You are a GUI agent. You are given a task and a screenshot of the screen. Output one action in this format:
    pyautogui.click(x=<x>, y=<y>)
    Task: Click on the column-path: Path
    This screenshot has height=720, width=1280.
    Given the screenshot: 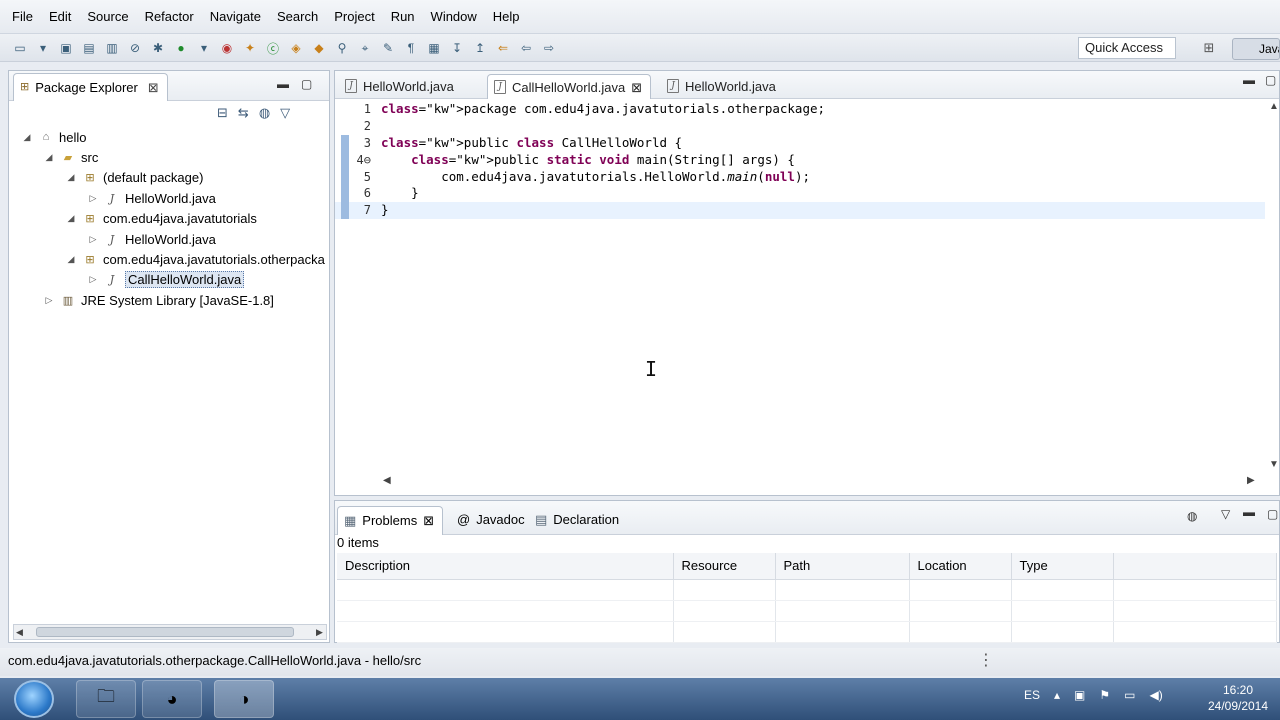 What is the action you would take?
    pyautogui.click(x=842, y=566)
    